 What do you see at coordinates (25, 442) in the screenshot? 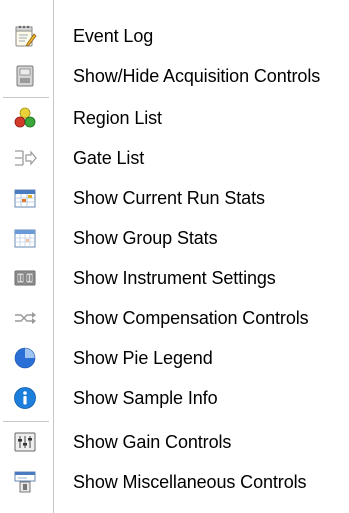
I see `sliders-icon` at bounding box center [25, 442].